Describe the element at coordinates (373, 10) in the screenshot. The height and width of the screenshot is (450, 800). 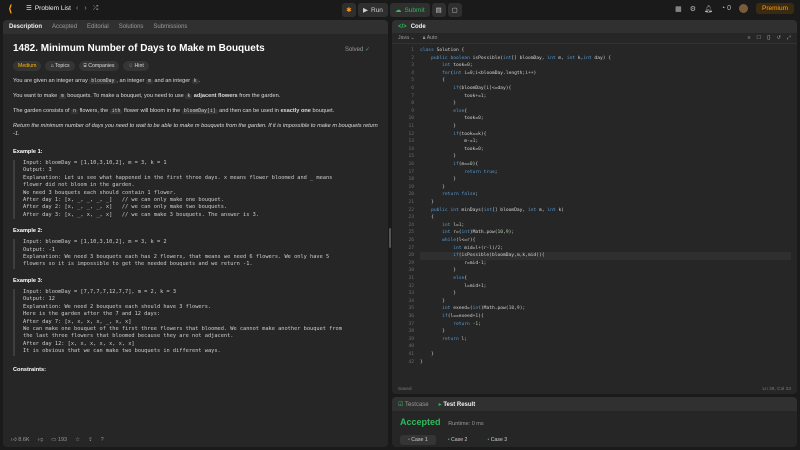
I see `run-button: ▶ Run` at that location.